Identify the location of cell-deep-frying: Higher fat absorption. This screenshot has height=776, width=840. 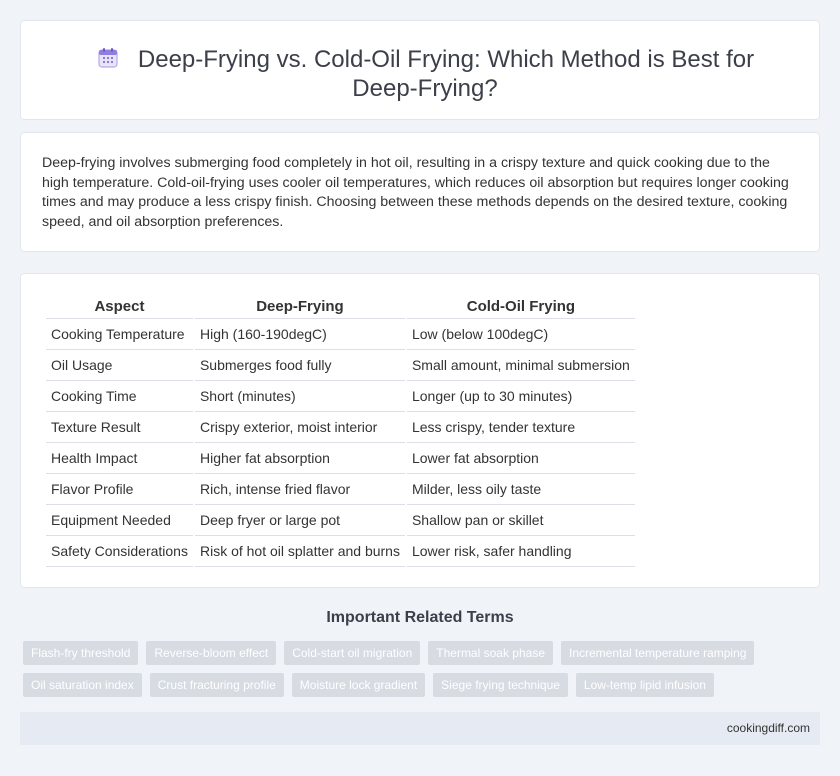
(299, 458).